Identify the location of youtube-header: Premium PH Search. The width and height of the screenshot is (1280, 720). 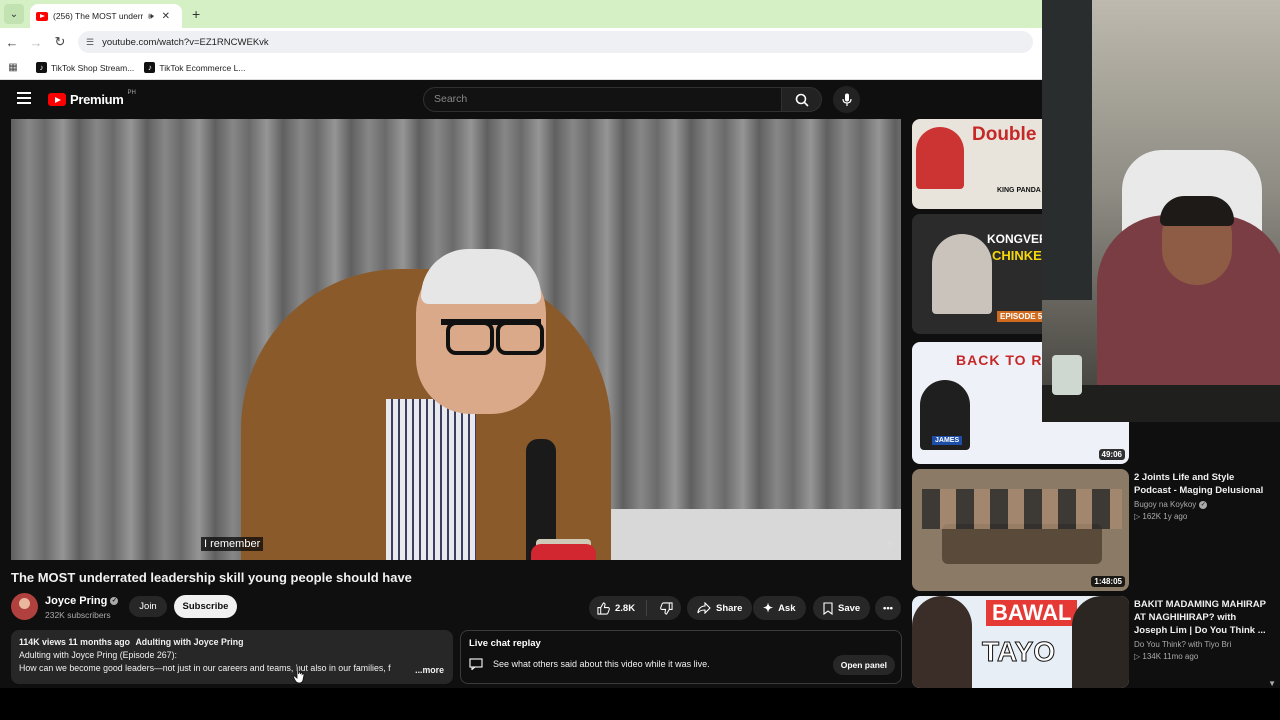
(521, 99).